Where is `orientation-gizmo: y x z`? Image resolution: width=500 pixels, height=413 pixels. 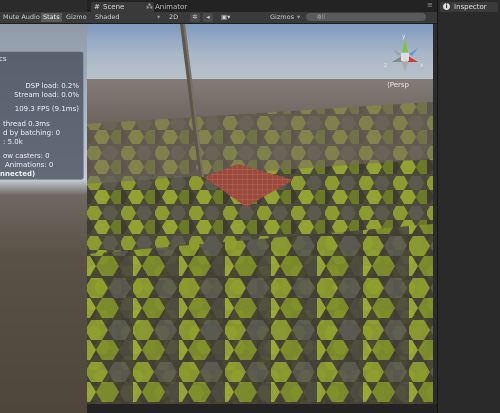 orientation-gizmo: y x z is located at coordinates (405, 56).